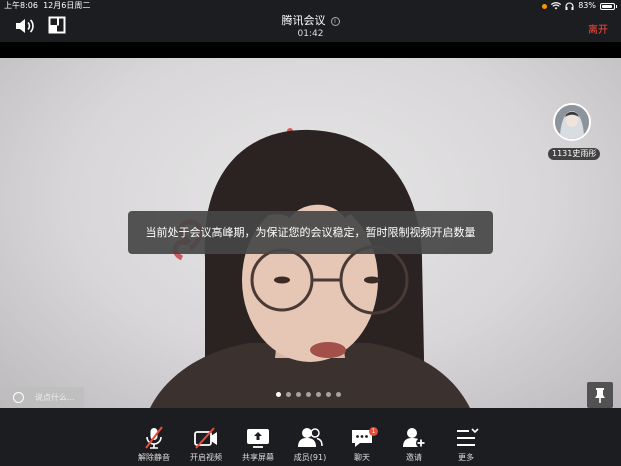  Describe the element at coordinates (414, 457) in the screenshot. I see `invite-label: 邀请` at that location.